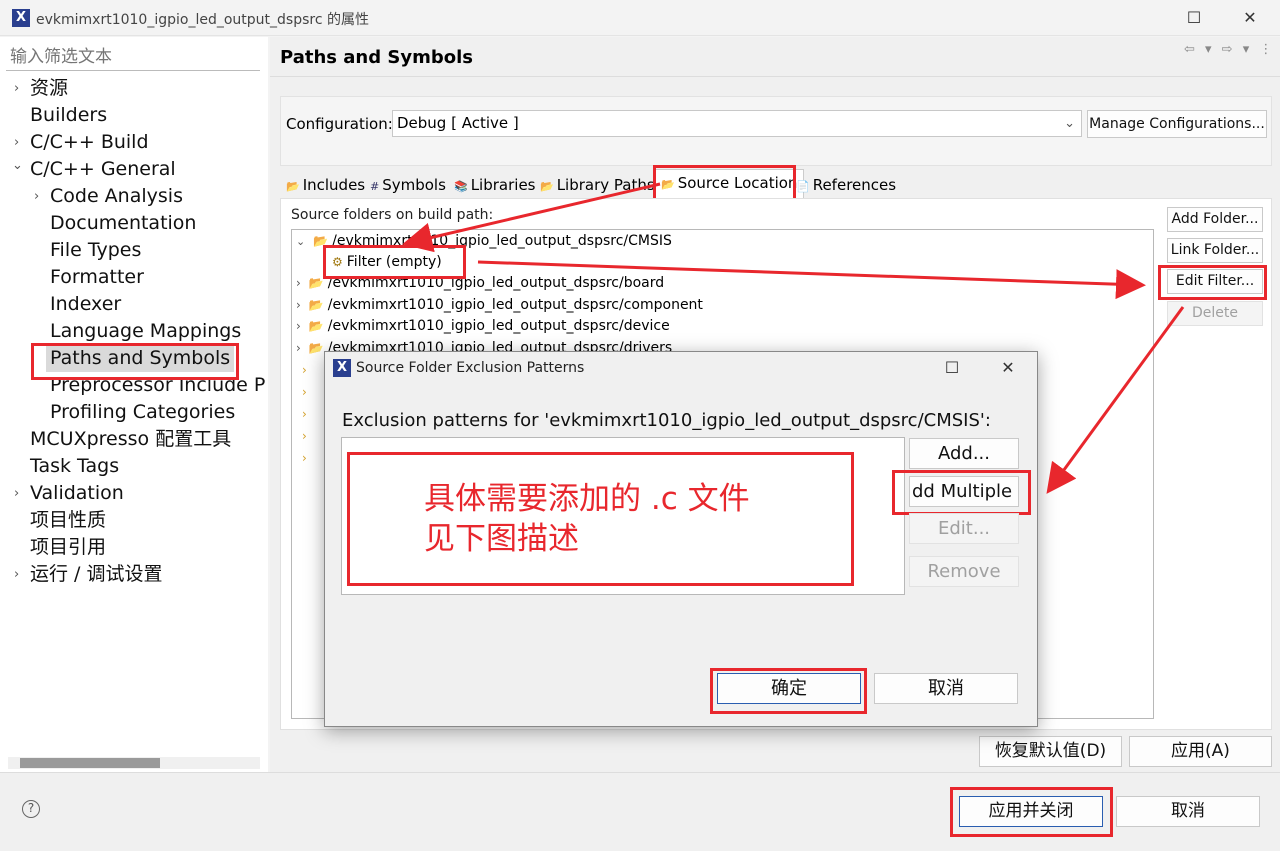 The height and width of the screenshot is (851, 1280). Describe the element at coordinates (1115, 400) in the screenshot. I see `arrow-edit-to-dialog` at that location.